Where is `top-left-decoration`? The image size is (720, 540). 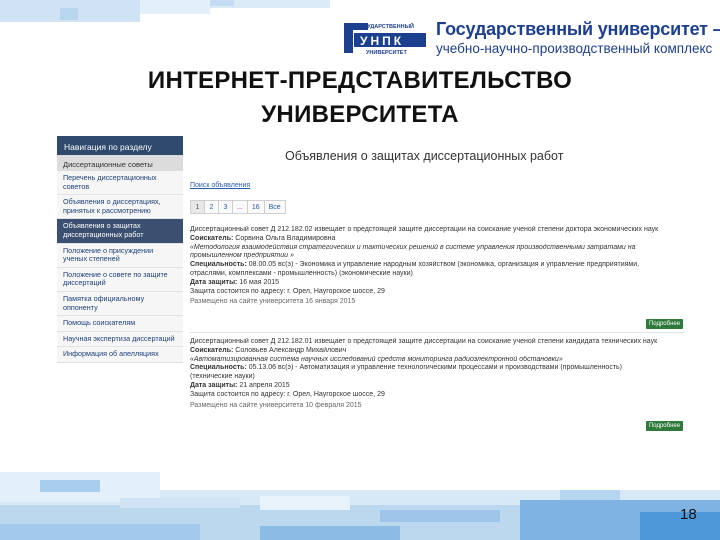
top-left-decoration is located at coordinates (165, 11).